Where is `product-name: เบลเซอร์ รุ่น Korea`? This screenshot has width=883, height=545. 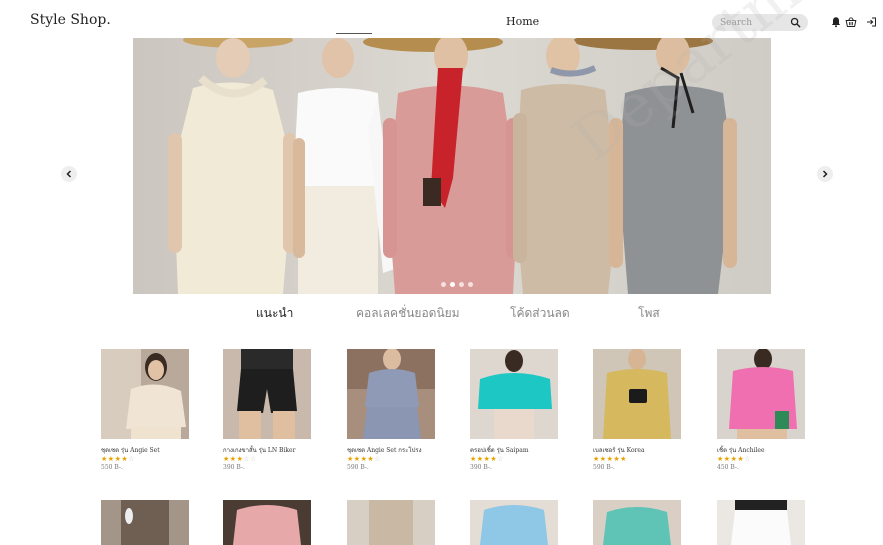 product-name: เบลเซอร์ รุ่น Korea is located at coordinates (638, 450).